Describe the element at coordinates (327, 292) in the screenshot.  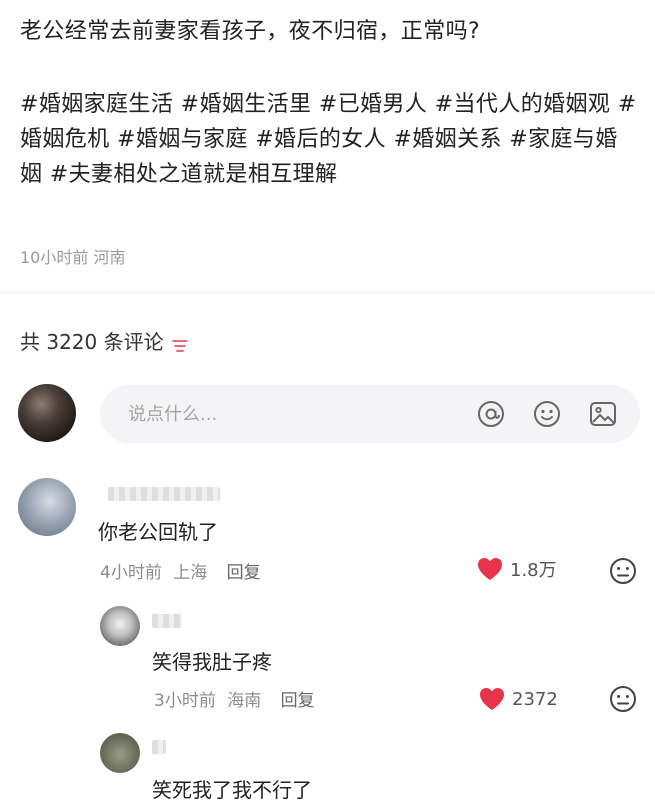
I see `section-divider` at that location.